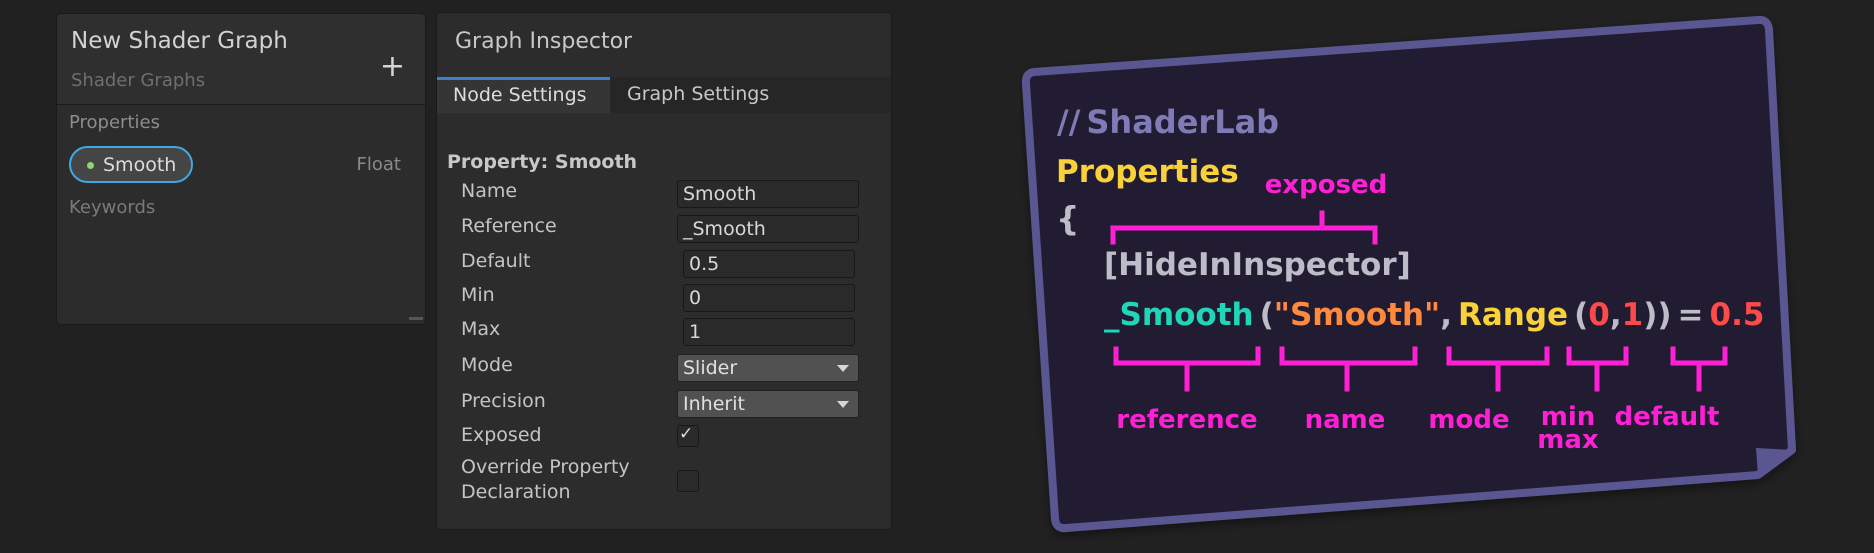 The image size is (1874, 553). I want to click on max-token: 1, so click(1633, 315).